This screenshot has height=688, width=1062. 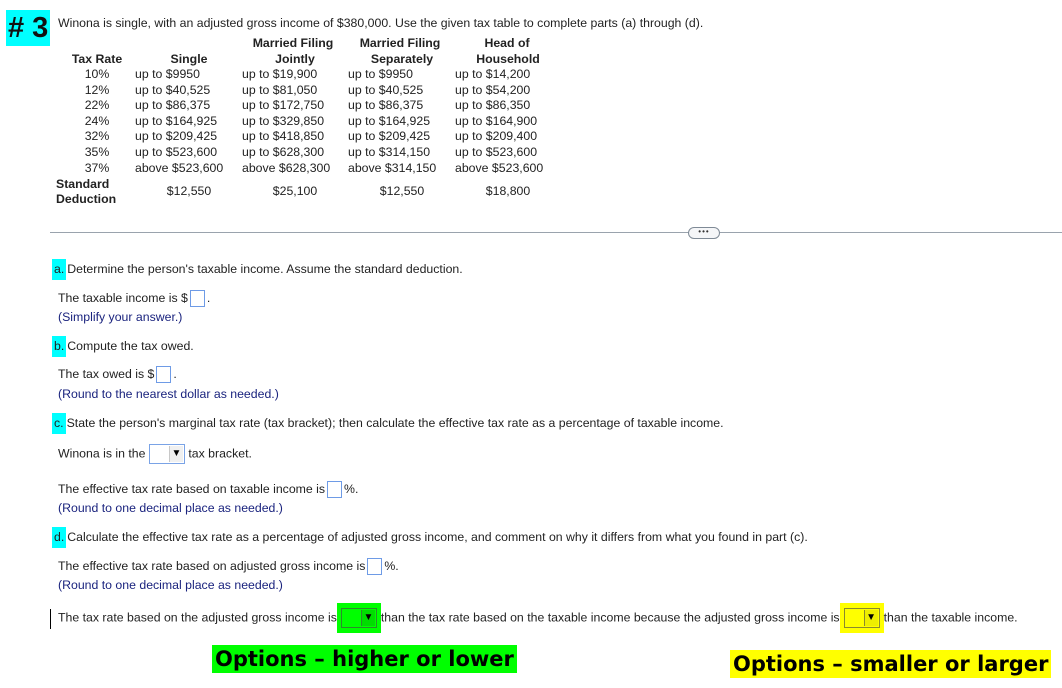 What do you see at coordinates (97, 89) in the screenshot?
I see `tax-cell-rate: 12%` at bounding box center [97, 89].